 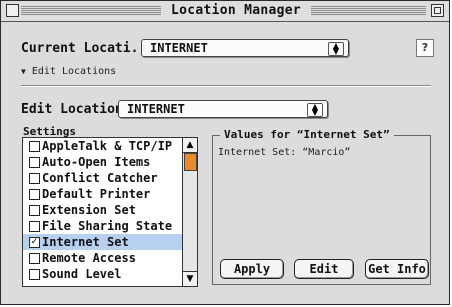 I want to click on edit-locations-label: Edit Locations, so click(x=74, y=71).